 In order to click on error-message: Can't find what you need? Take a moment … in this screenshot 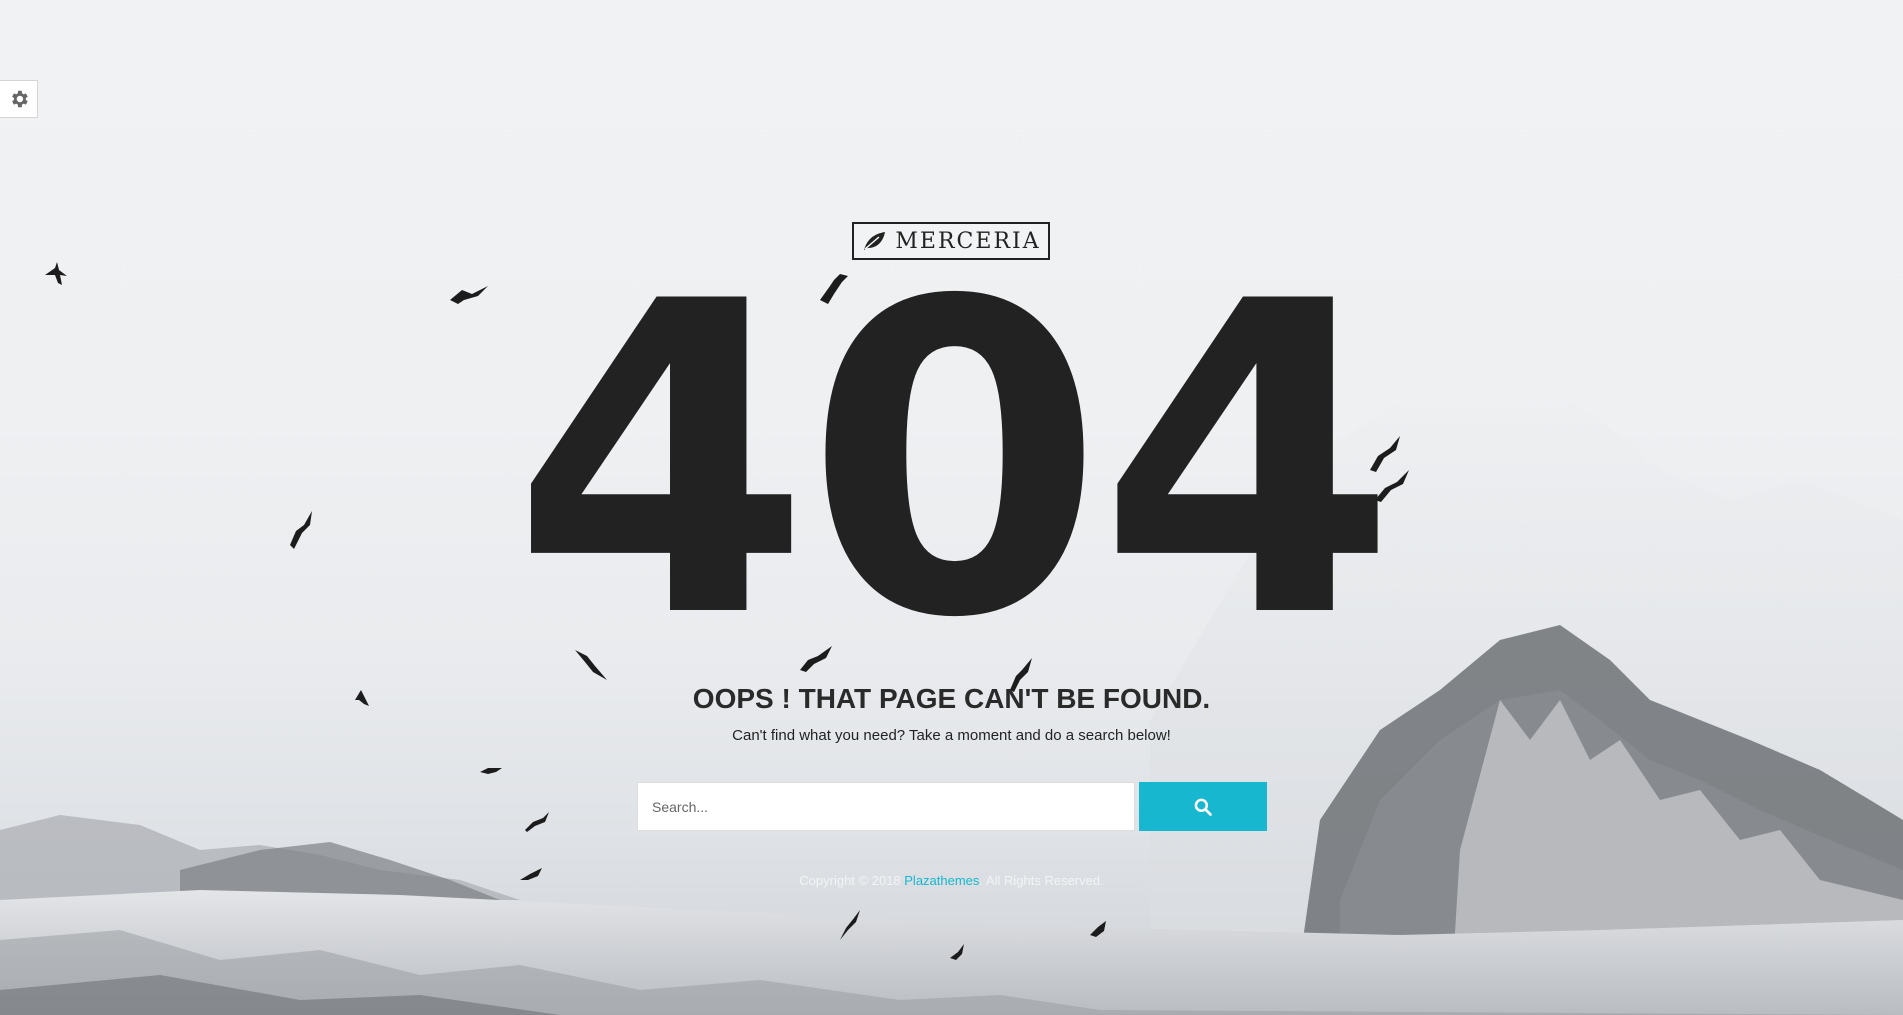, I will do `click(951, 735)`.